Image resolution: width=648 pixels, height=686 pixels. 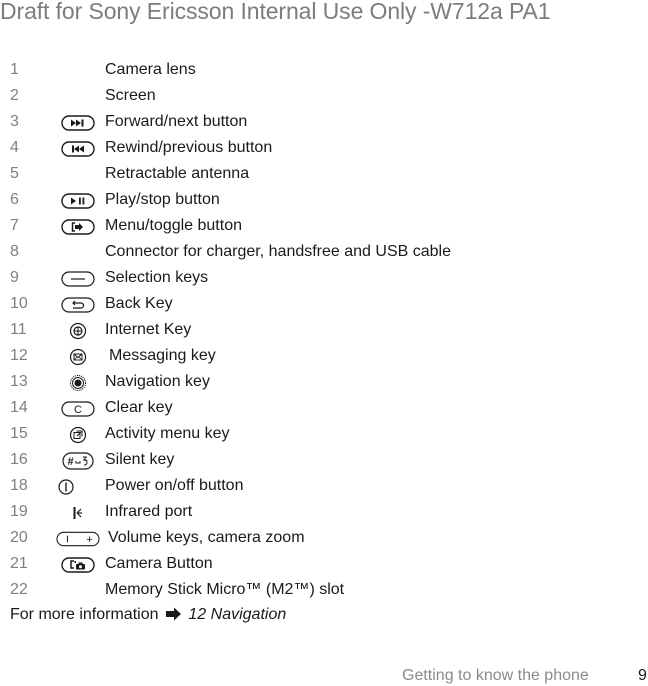 What do you see at coordinates (19, 589) in the screenshot?
I see `item-number: 22` at bounding box center [19, 589].